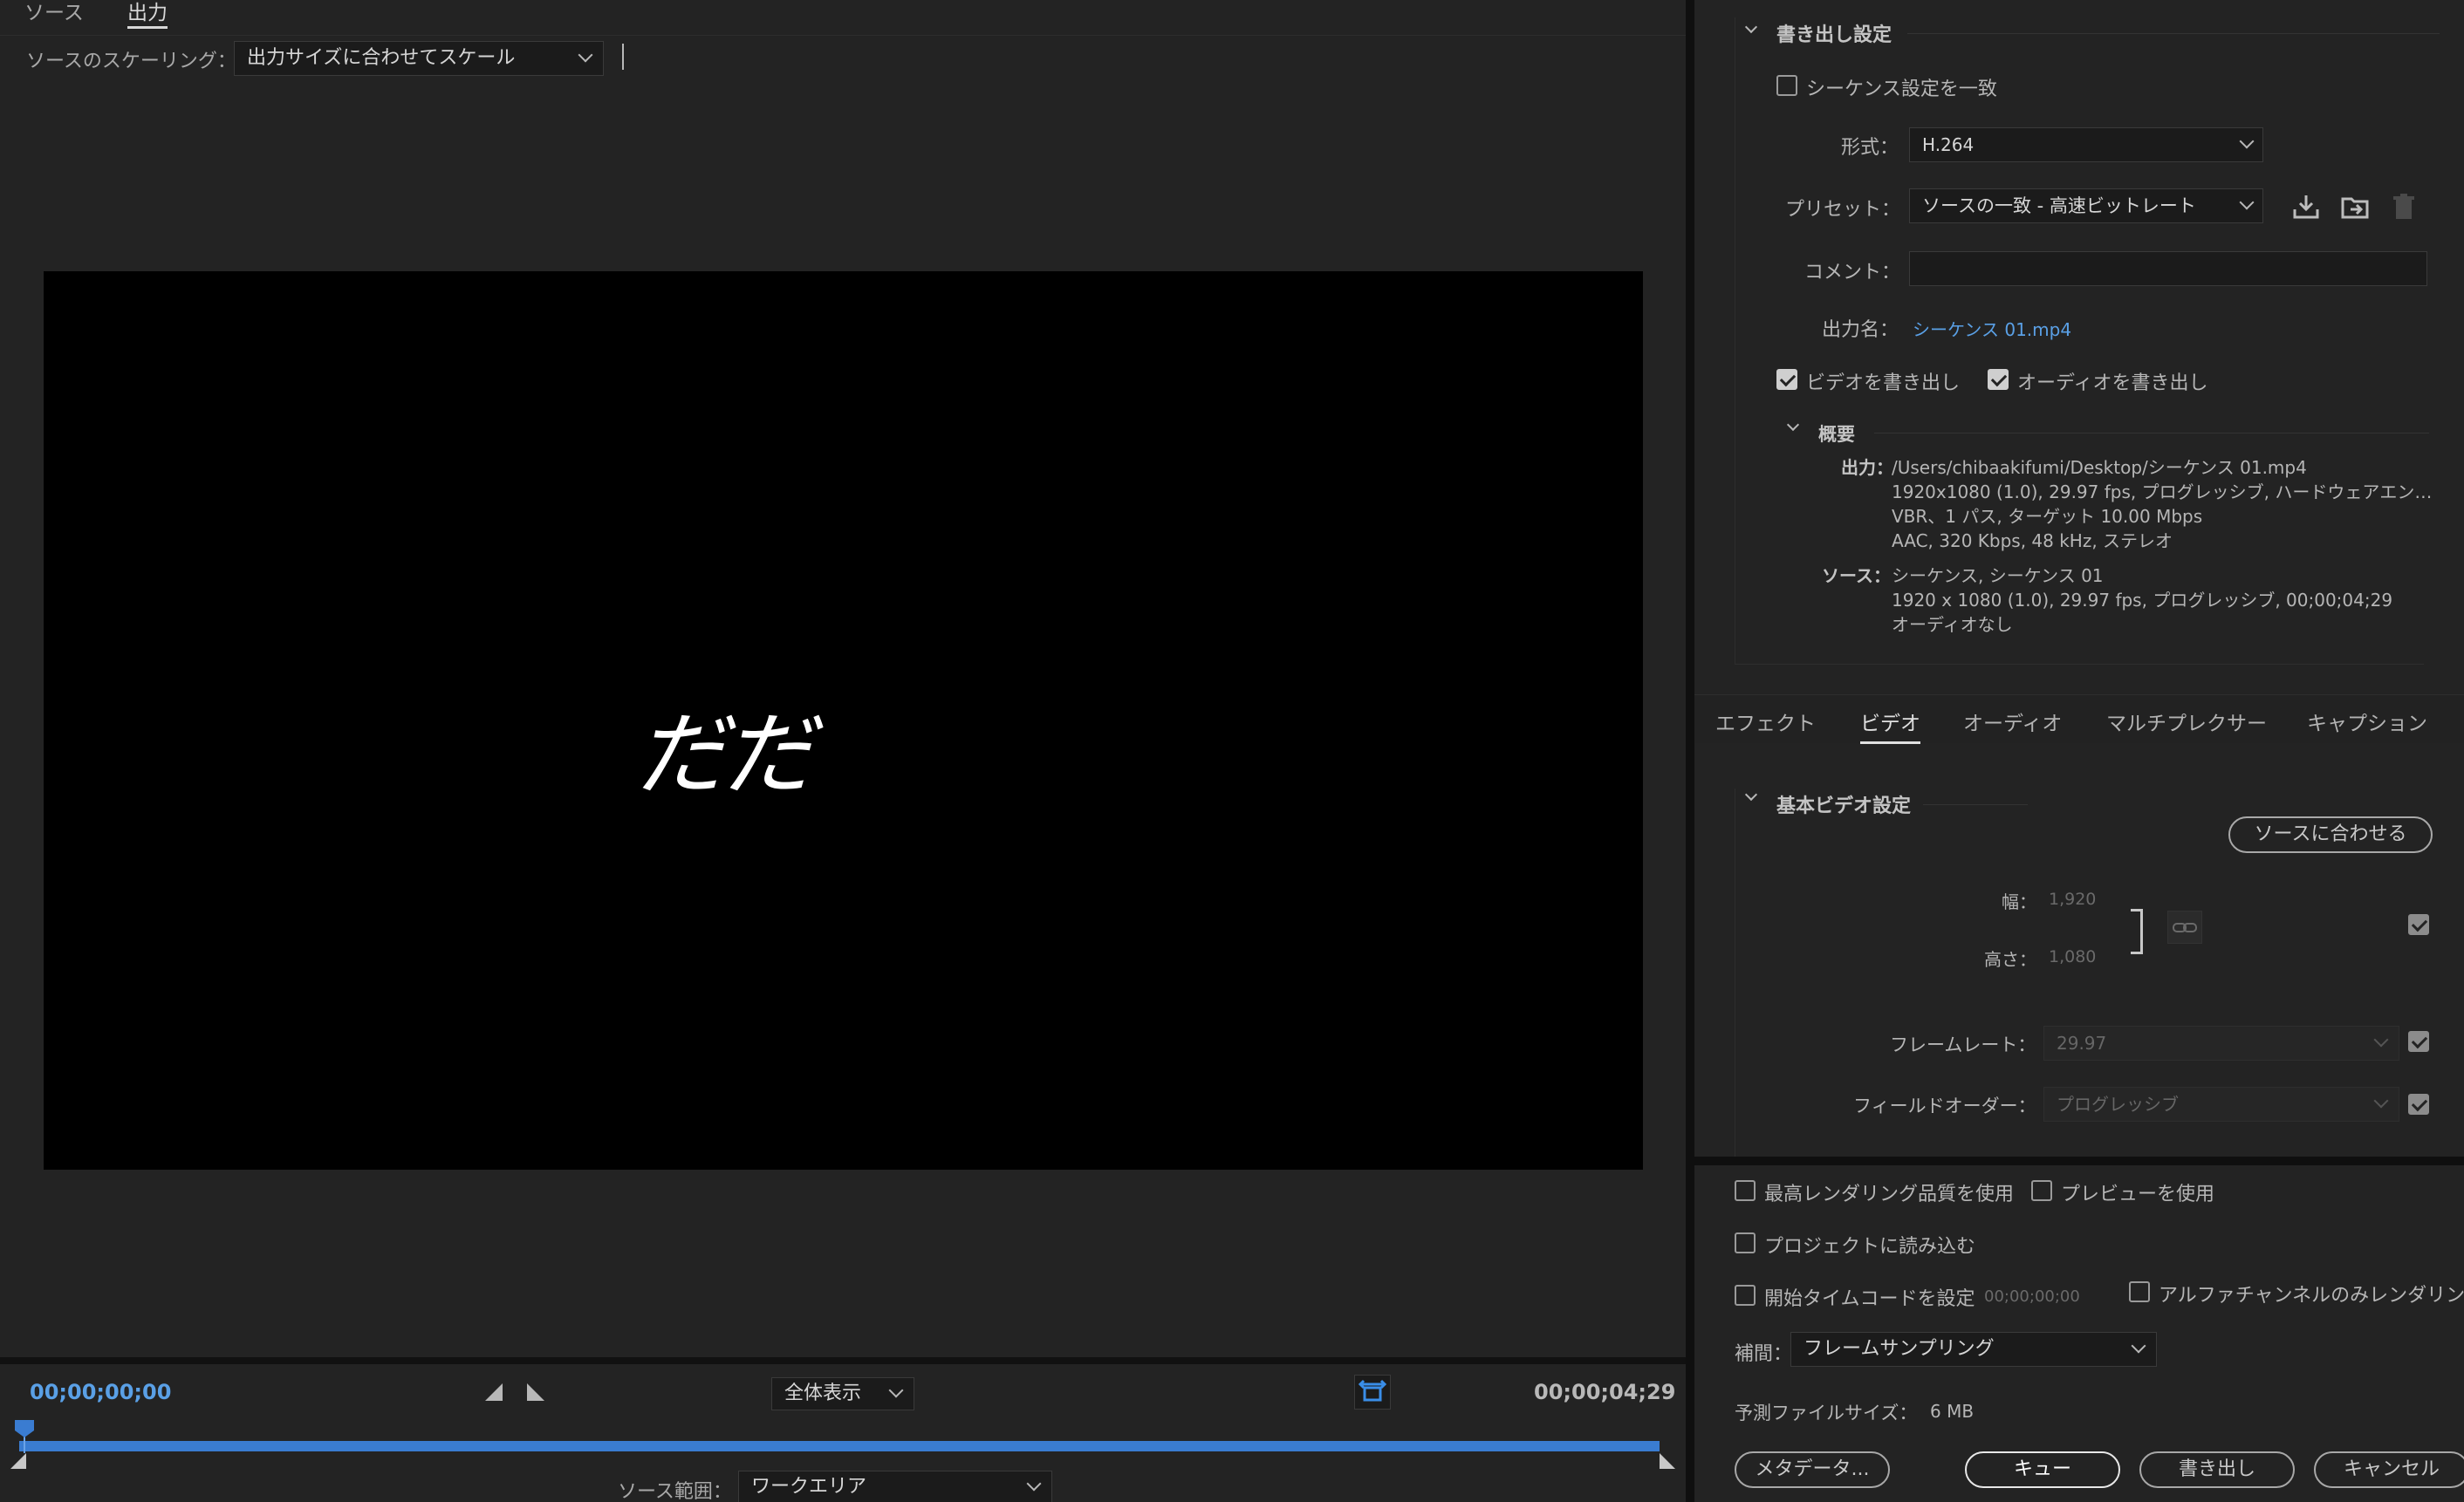 The image size is (2464, 1502). Describe the element at coordinates (2118, 1104) in the screenshot. I see `field-order-dropdown-value: プログレッシブ` at that location.